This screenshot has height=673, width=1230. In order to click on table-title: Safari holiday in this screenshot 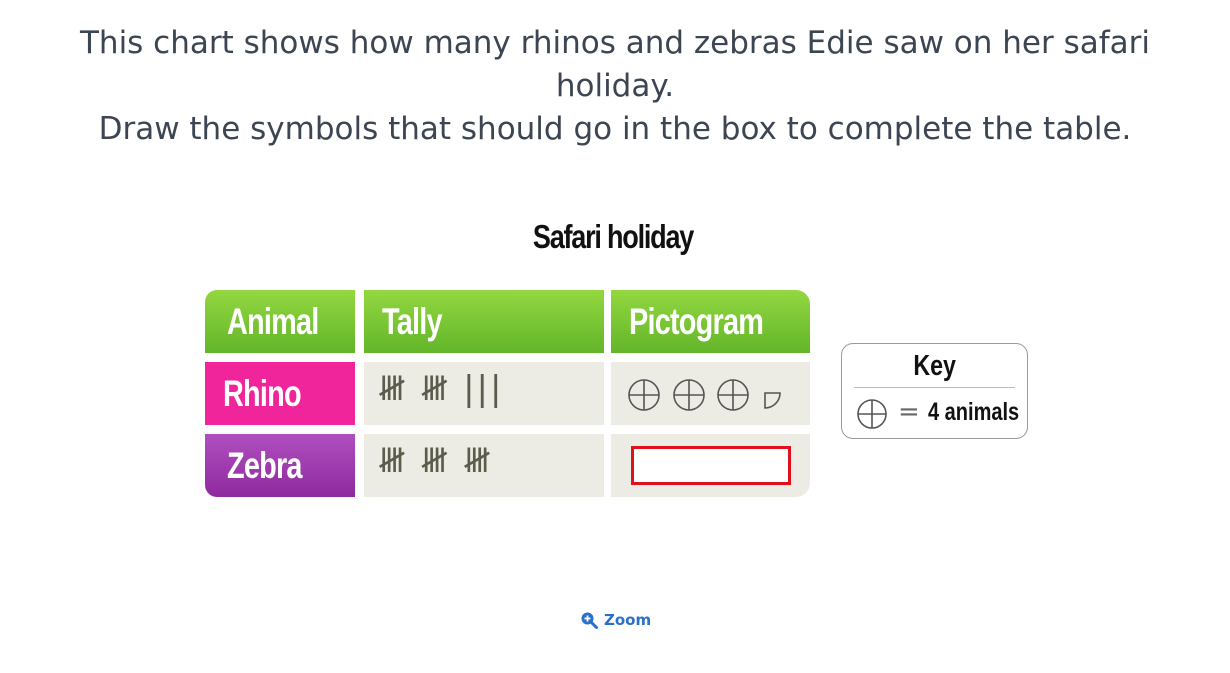, I will do `click(613, 236)`.